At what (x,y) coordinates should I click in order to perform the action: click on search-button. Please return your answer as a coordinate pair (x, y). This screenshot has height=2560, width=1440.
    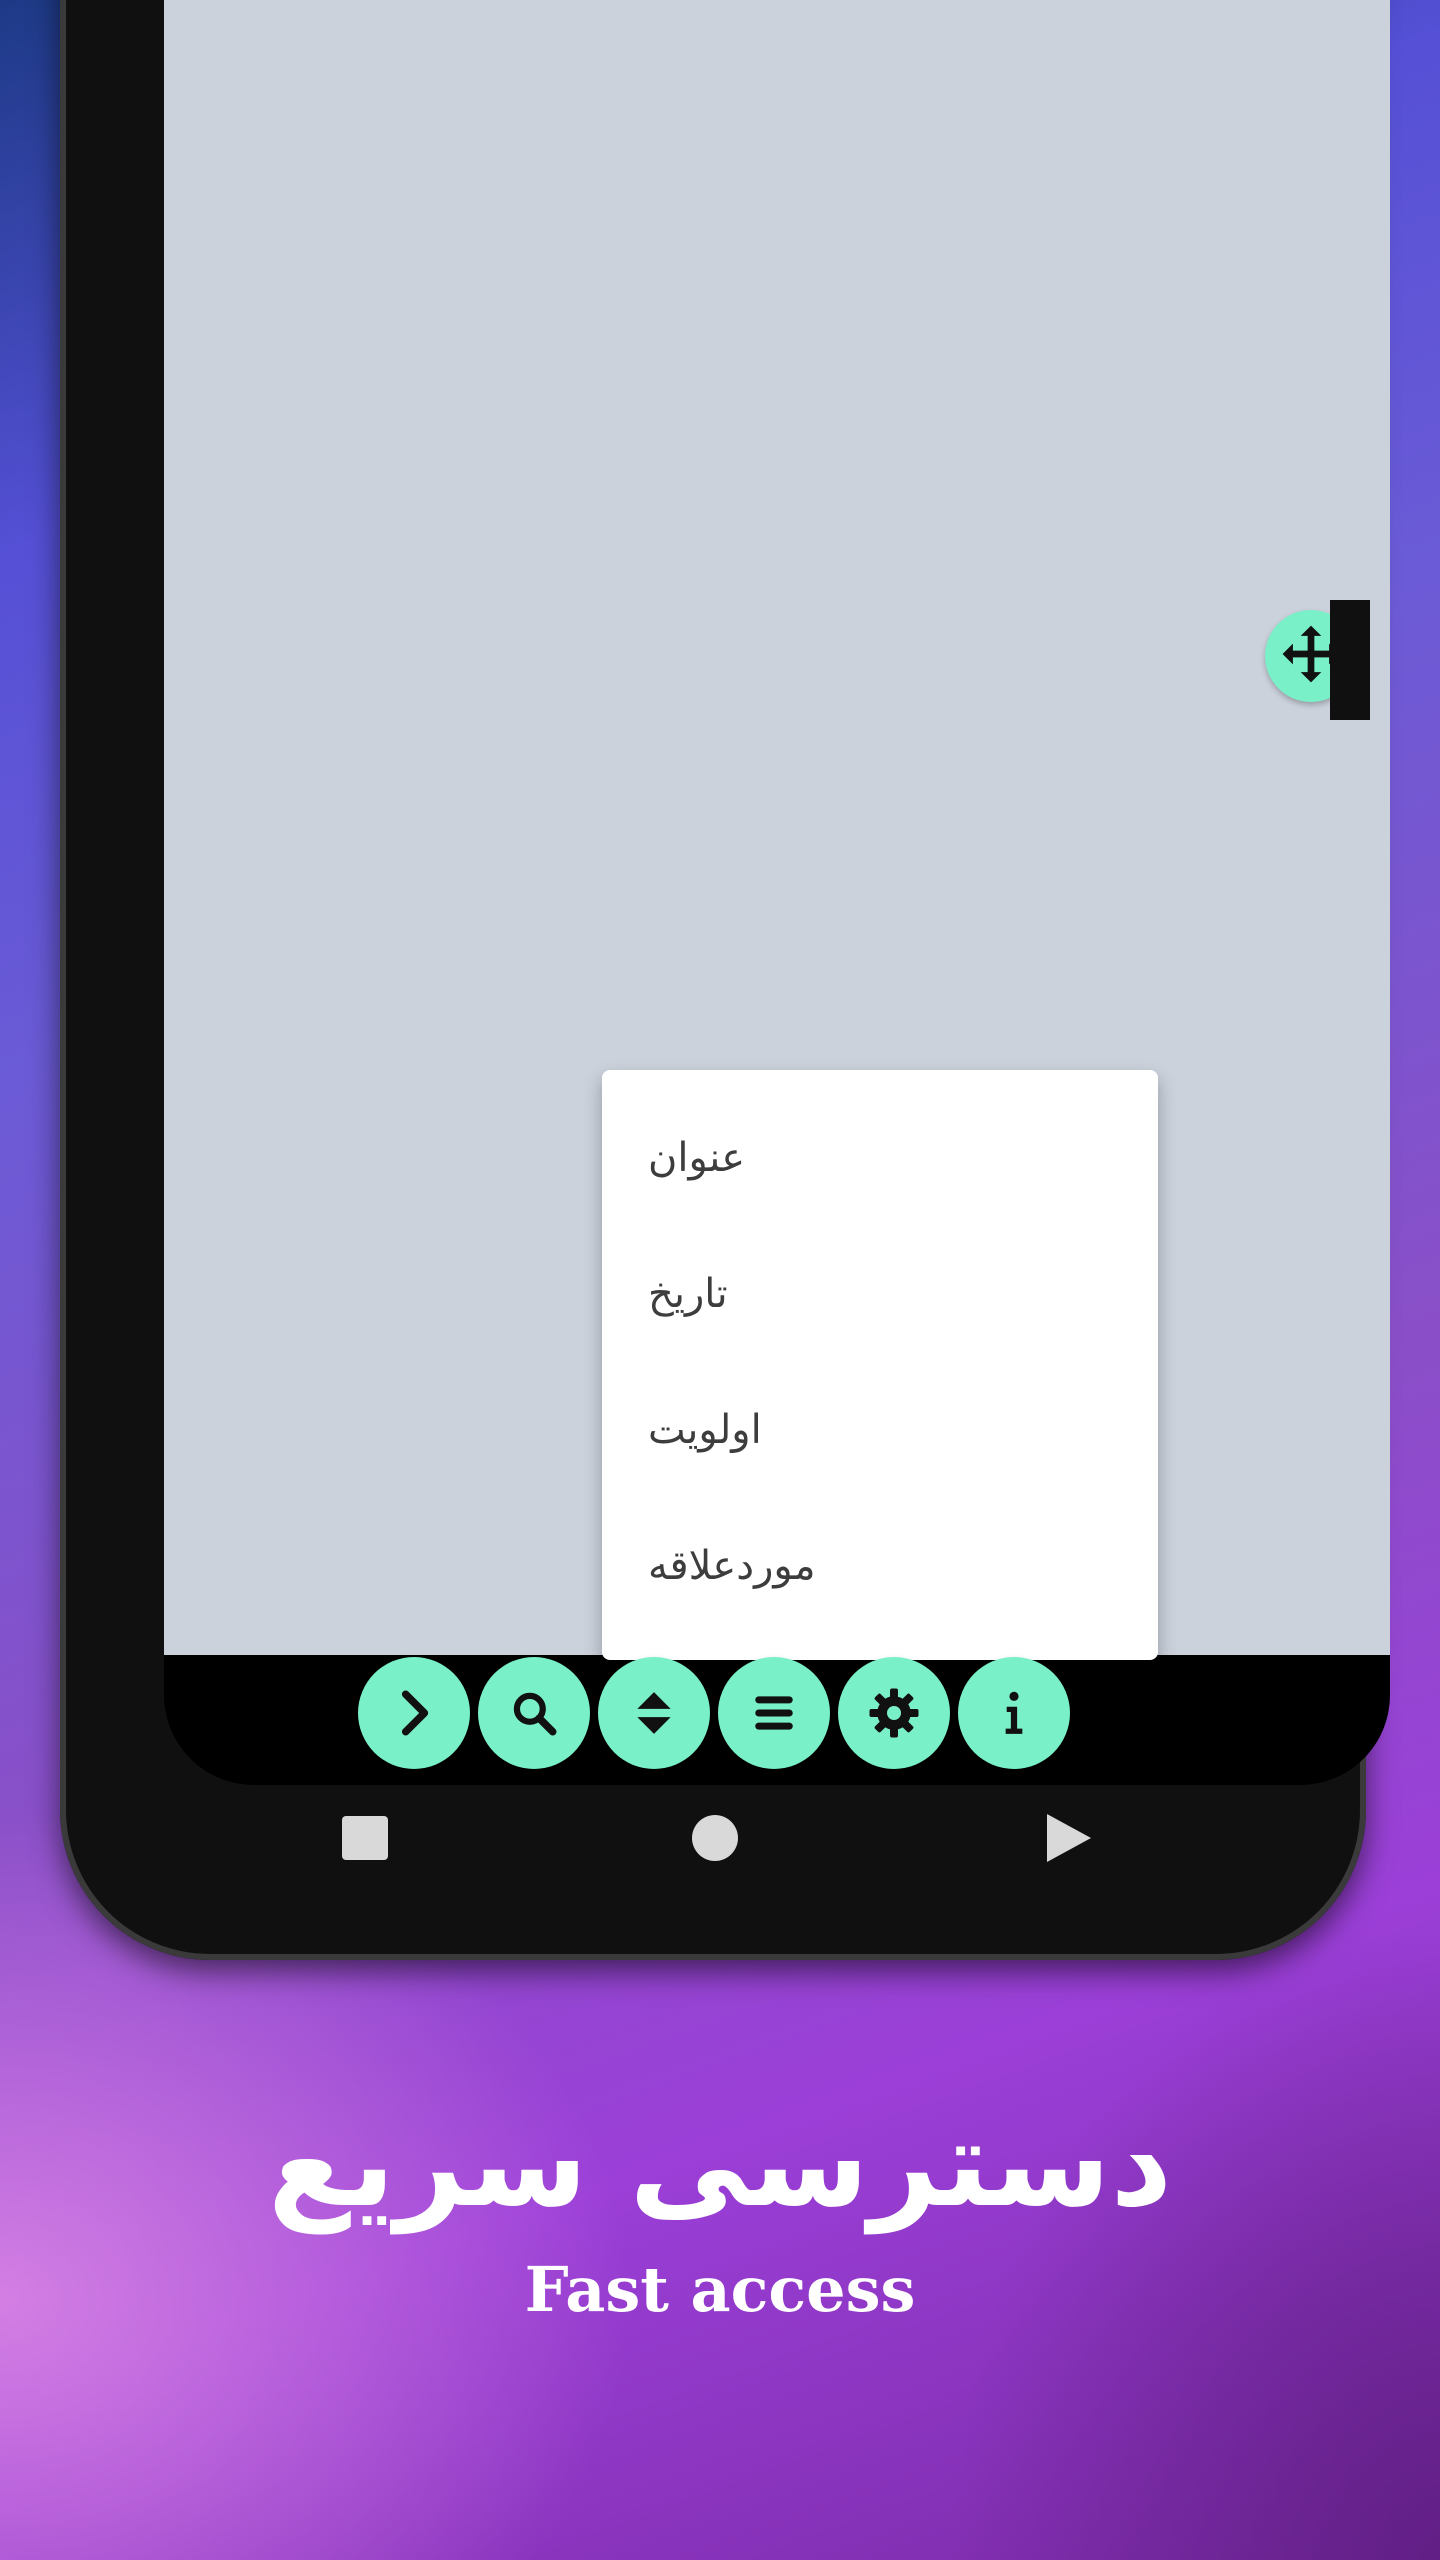
    Looking at the image, I should click on (534, 1713).